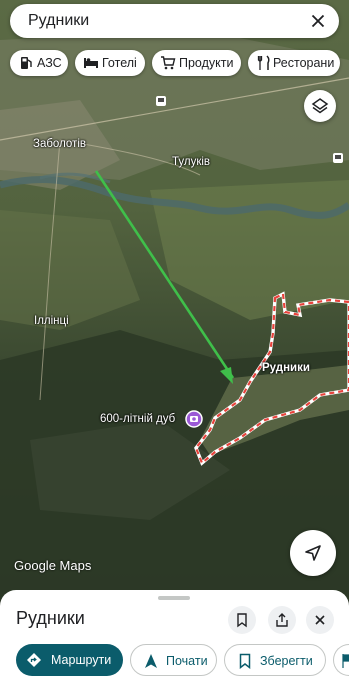 The image size is (349, 698). I want to click on save-icon-button, so click(242, 620).